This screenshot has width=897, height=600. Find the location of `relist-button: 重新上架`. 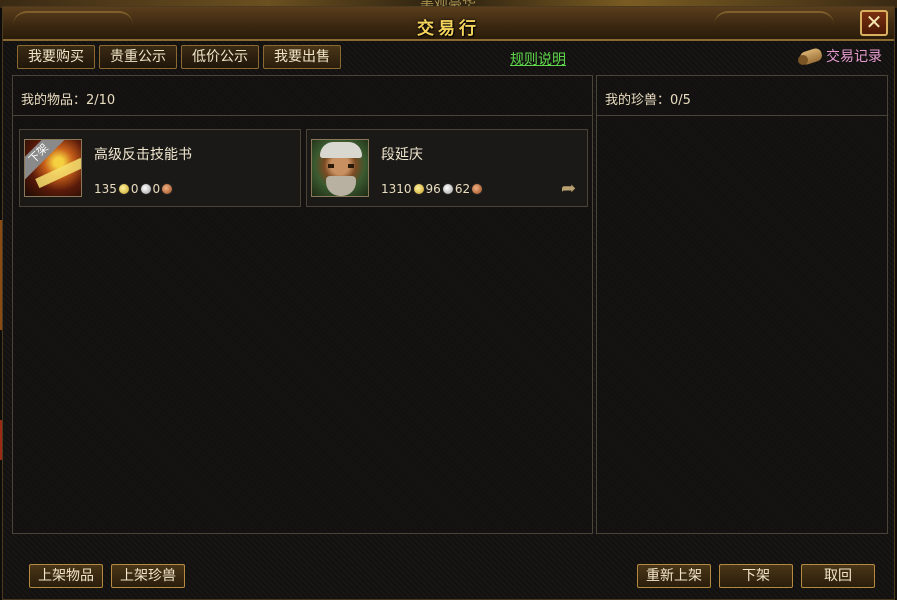

relist-button: 重新上架 is located at coordinates (674, 576).